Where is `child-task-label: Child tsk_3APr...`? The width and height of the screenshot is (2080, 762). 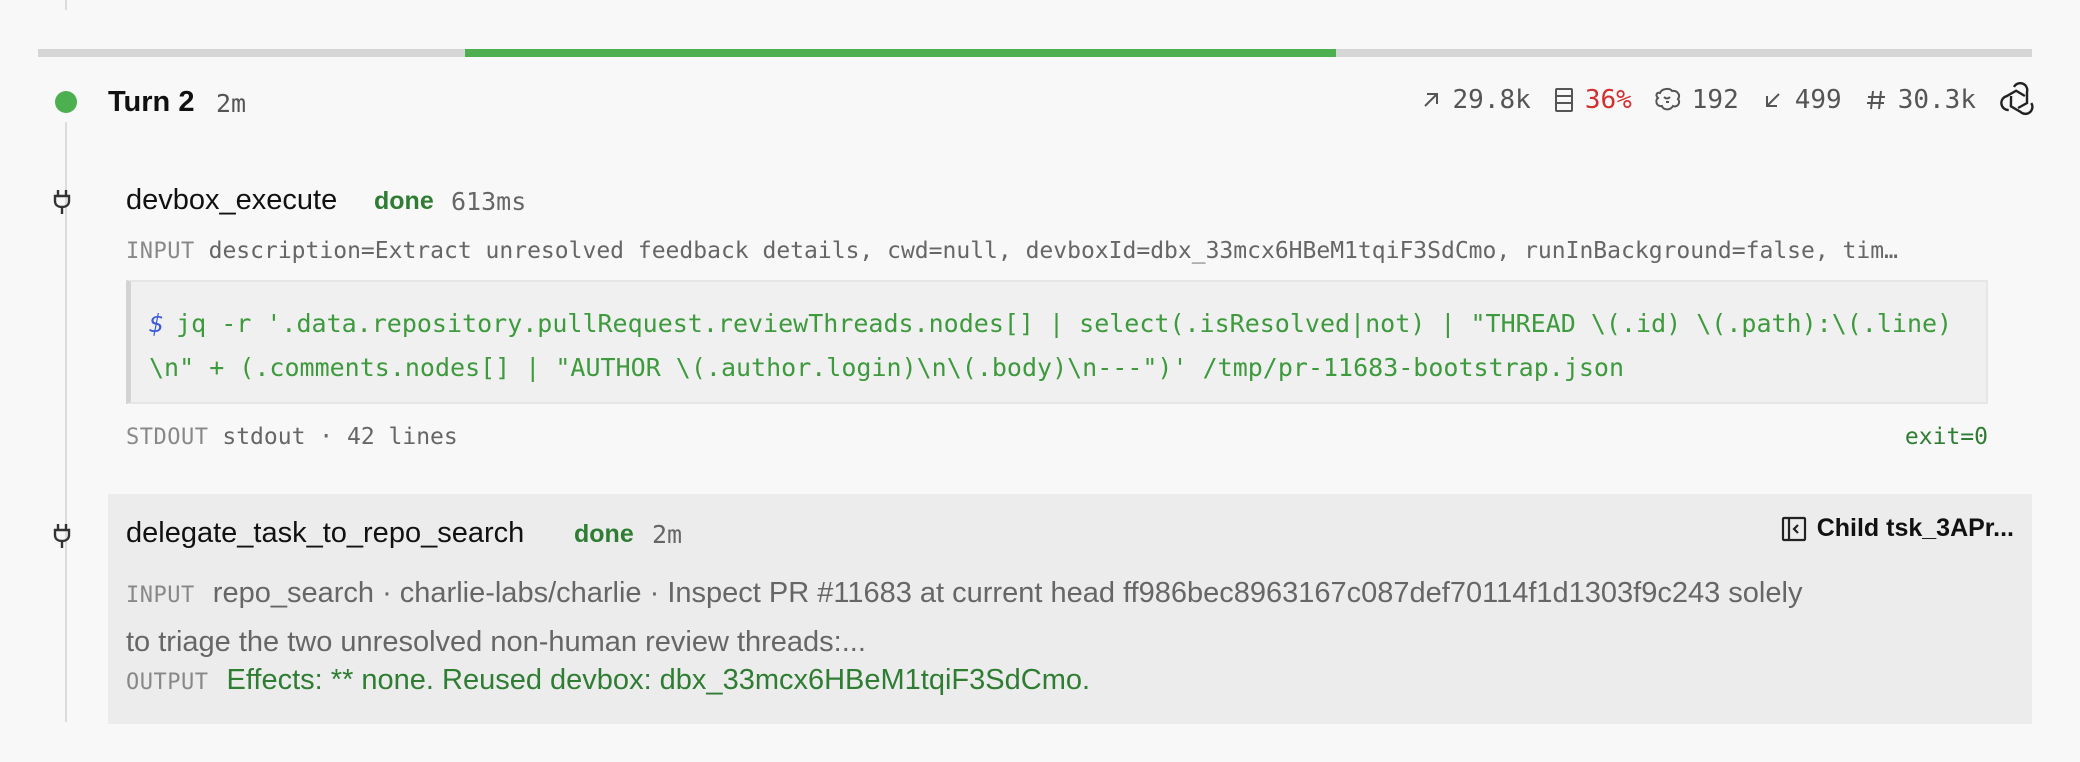
child-task-label: Child tsk_3APr... is located at coordinates (1915, 528).